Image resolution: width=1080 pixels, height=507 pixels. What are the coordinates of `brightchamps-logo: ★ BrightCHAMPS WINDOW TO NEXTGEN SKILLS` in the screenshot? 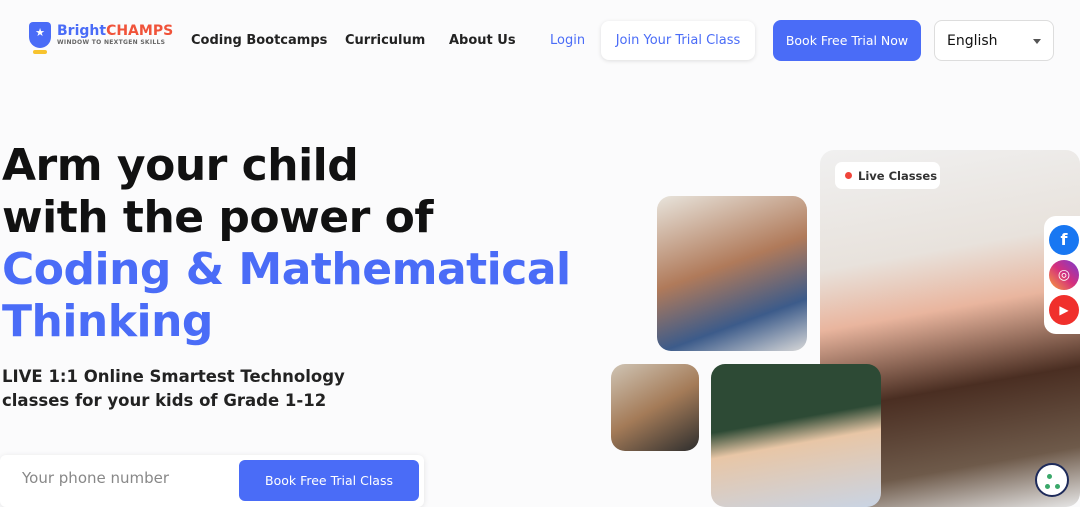 It's located at (101, 38).